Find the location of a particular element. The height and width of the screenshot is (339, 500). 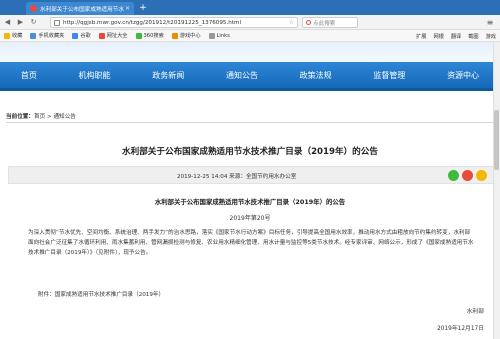

menu-icon: ≡ is located at coordinates (490, 22).